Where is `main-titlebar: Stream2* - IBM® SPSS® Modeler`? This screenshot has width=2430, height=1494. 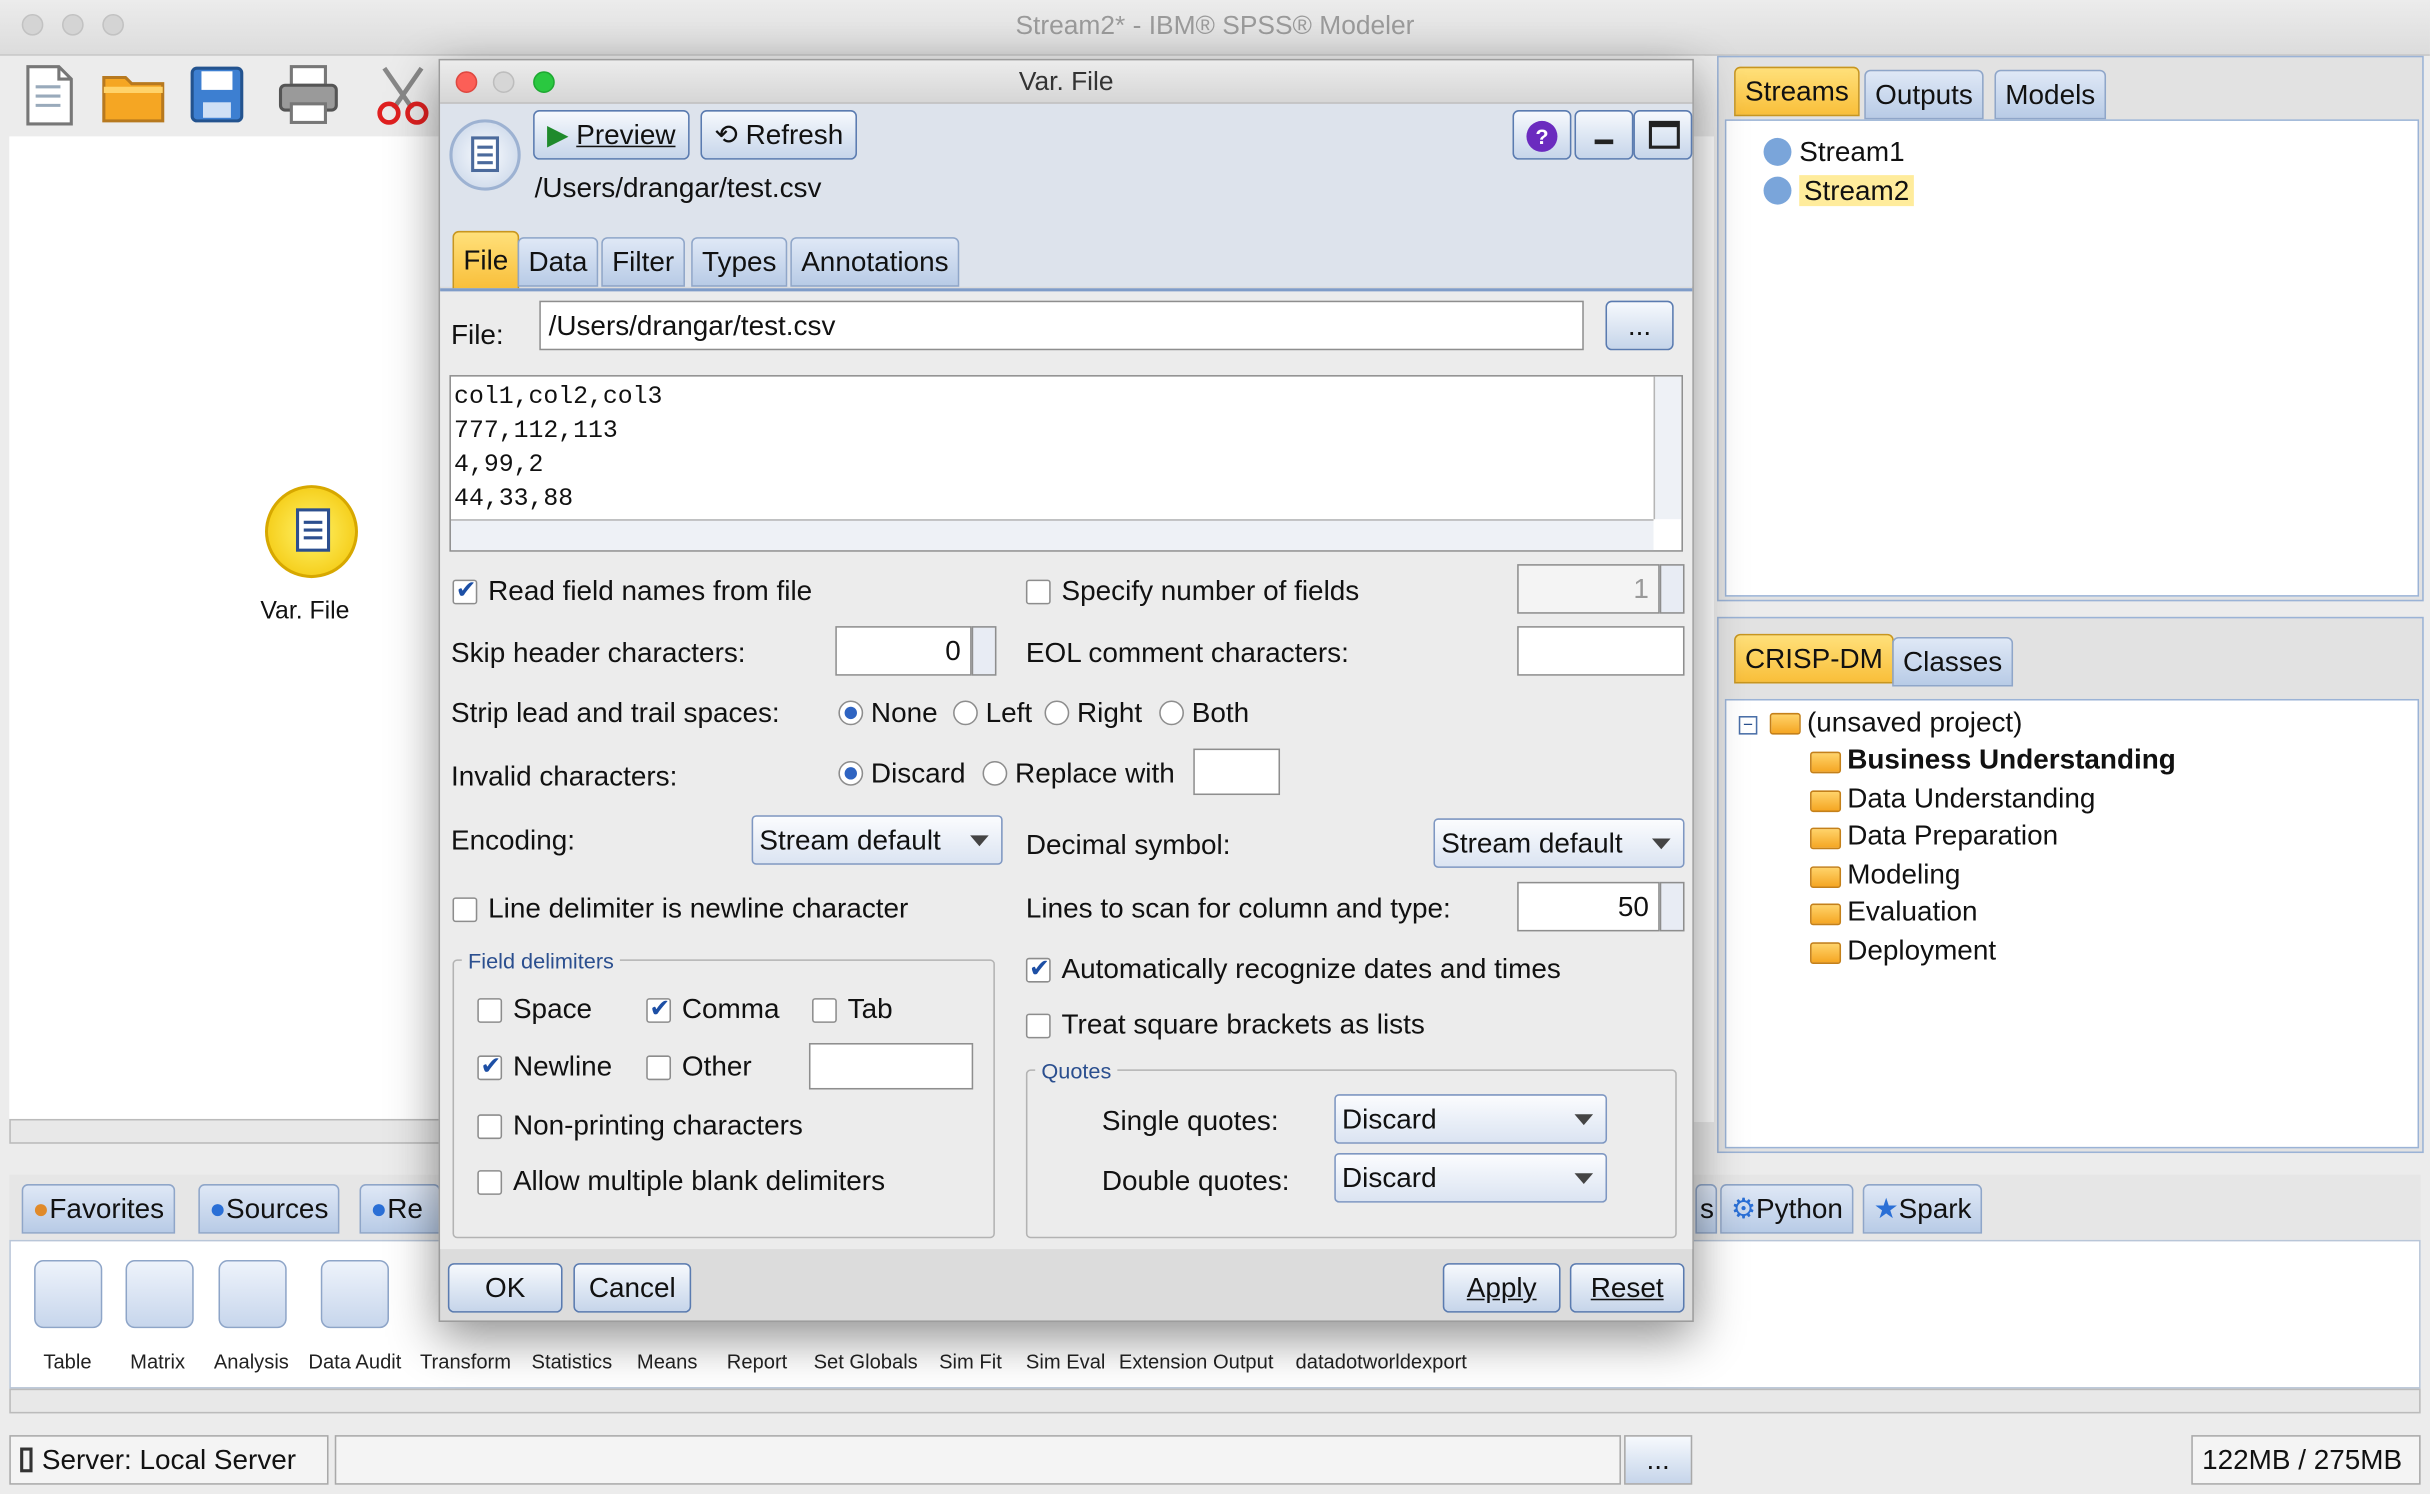
main-titlebar: Stream2* - IBM® SPSS® Modeler is located at coordinates (1215, 28).